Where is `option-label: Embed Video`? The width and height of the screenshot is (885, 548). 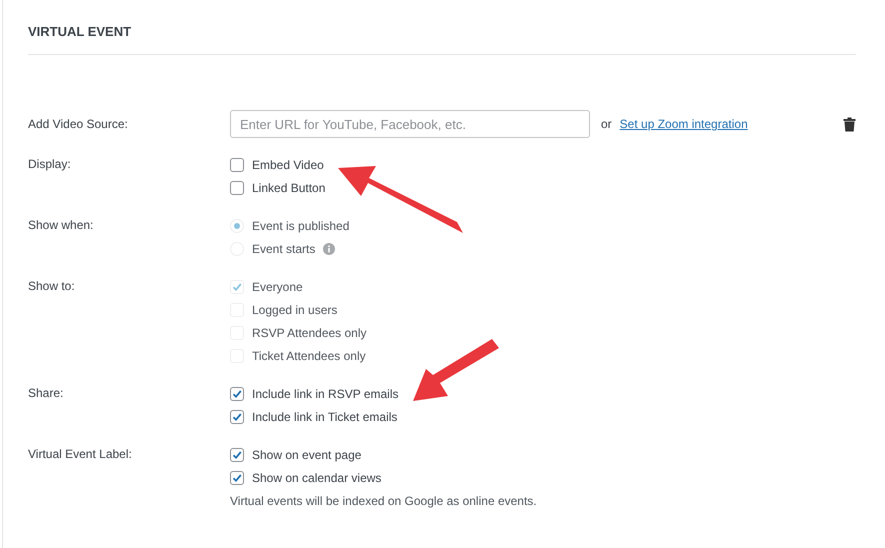
option-label: Embed Video is located at coordinates (288, 165).